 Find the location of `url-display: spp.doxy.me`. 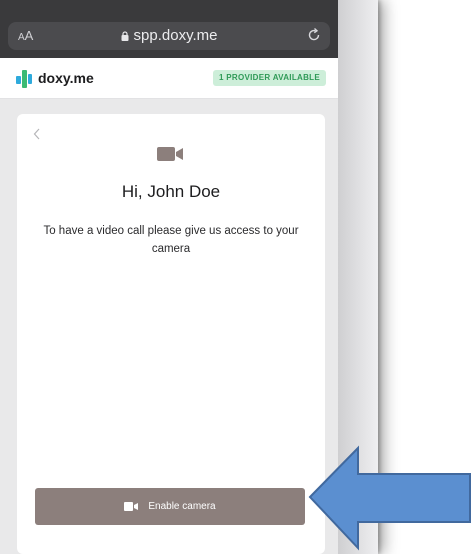

url-display: spp.doxy.me is located at coordinates (169, 35).